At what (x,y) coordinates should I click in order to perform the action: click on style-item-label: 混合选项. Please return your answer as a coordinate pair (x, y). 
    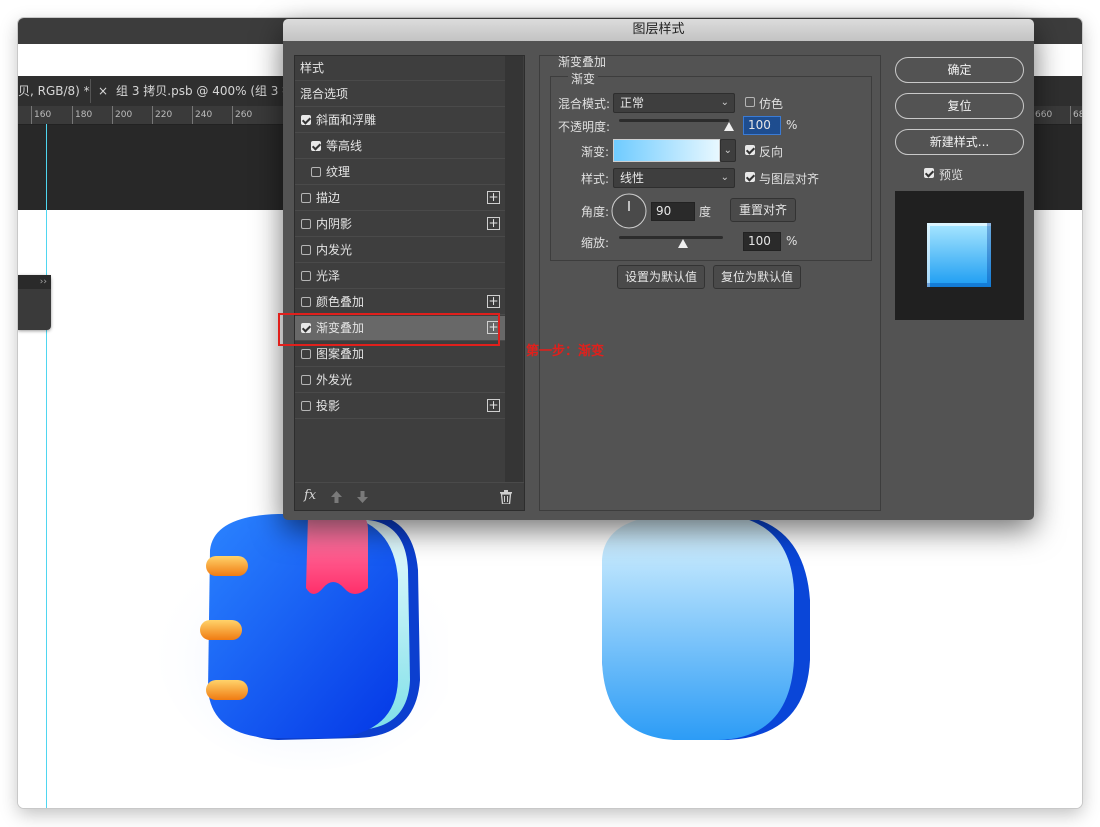
    Looking at the image, I should click on (324, 94).